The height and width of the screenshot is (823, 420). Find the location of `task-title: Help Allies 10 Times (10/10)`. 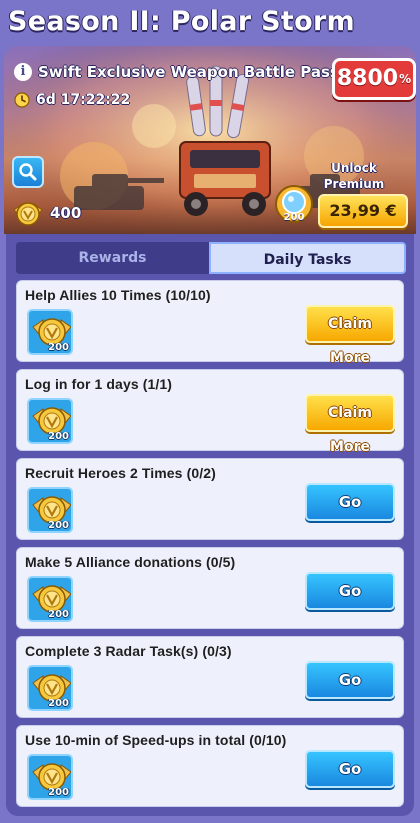

task-title: Help Allies 10 Times (10/10) is located at coordinates (118, 295).